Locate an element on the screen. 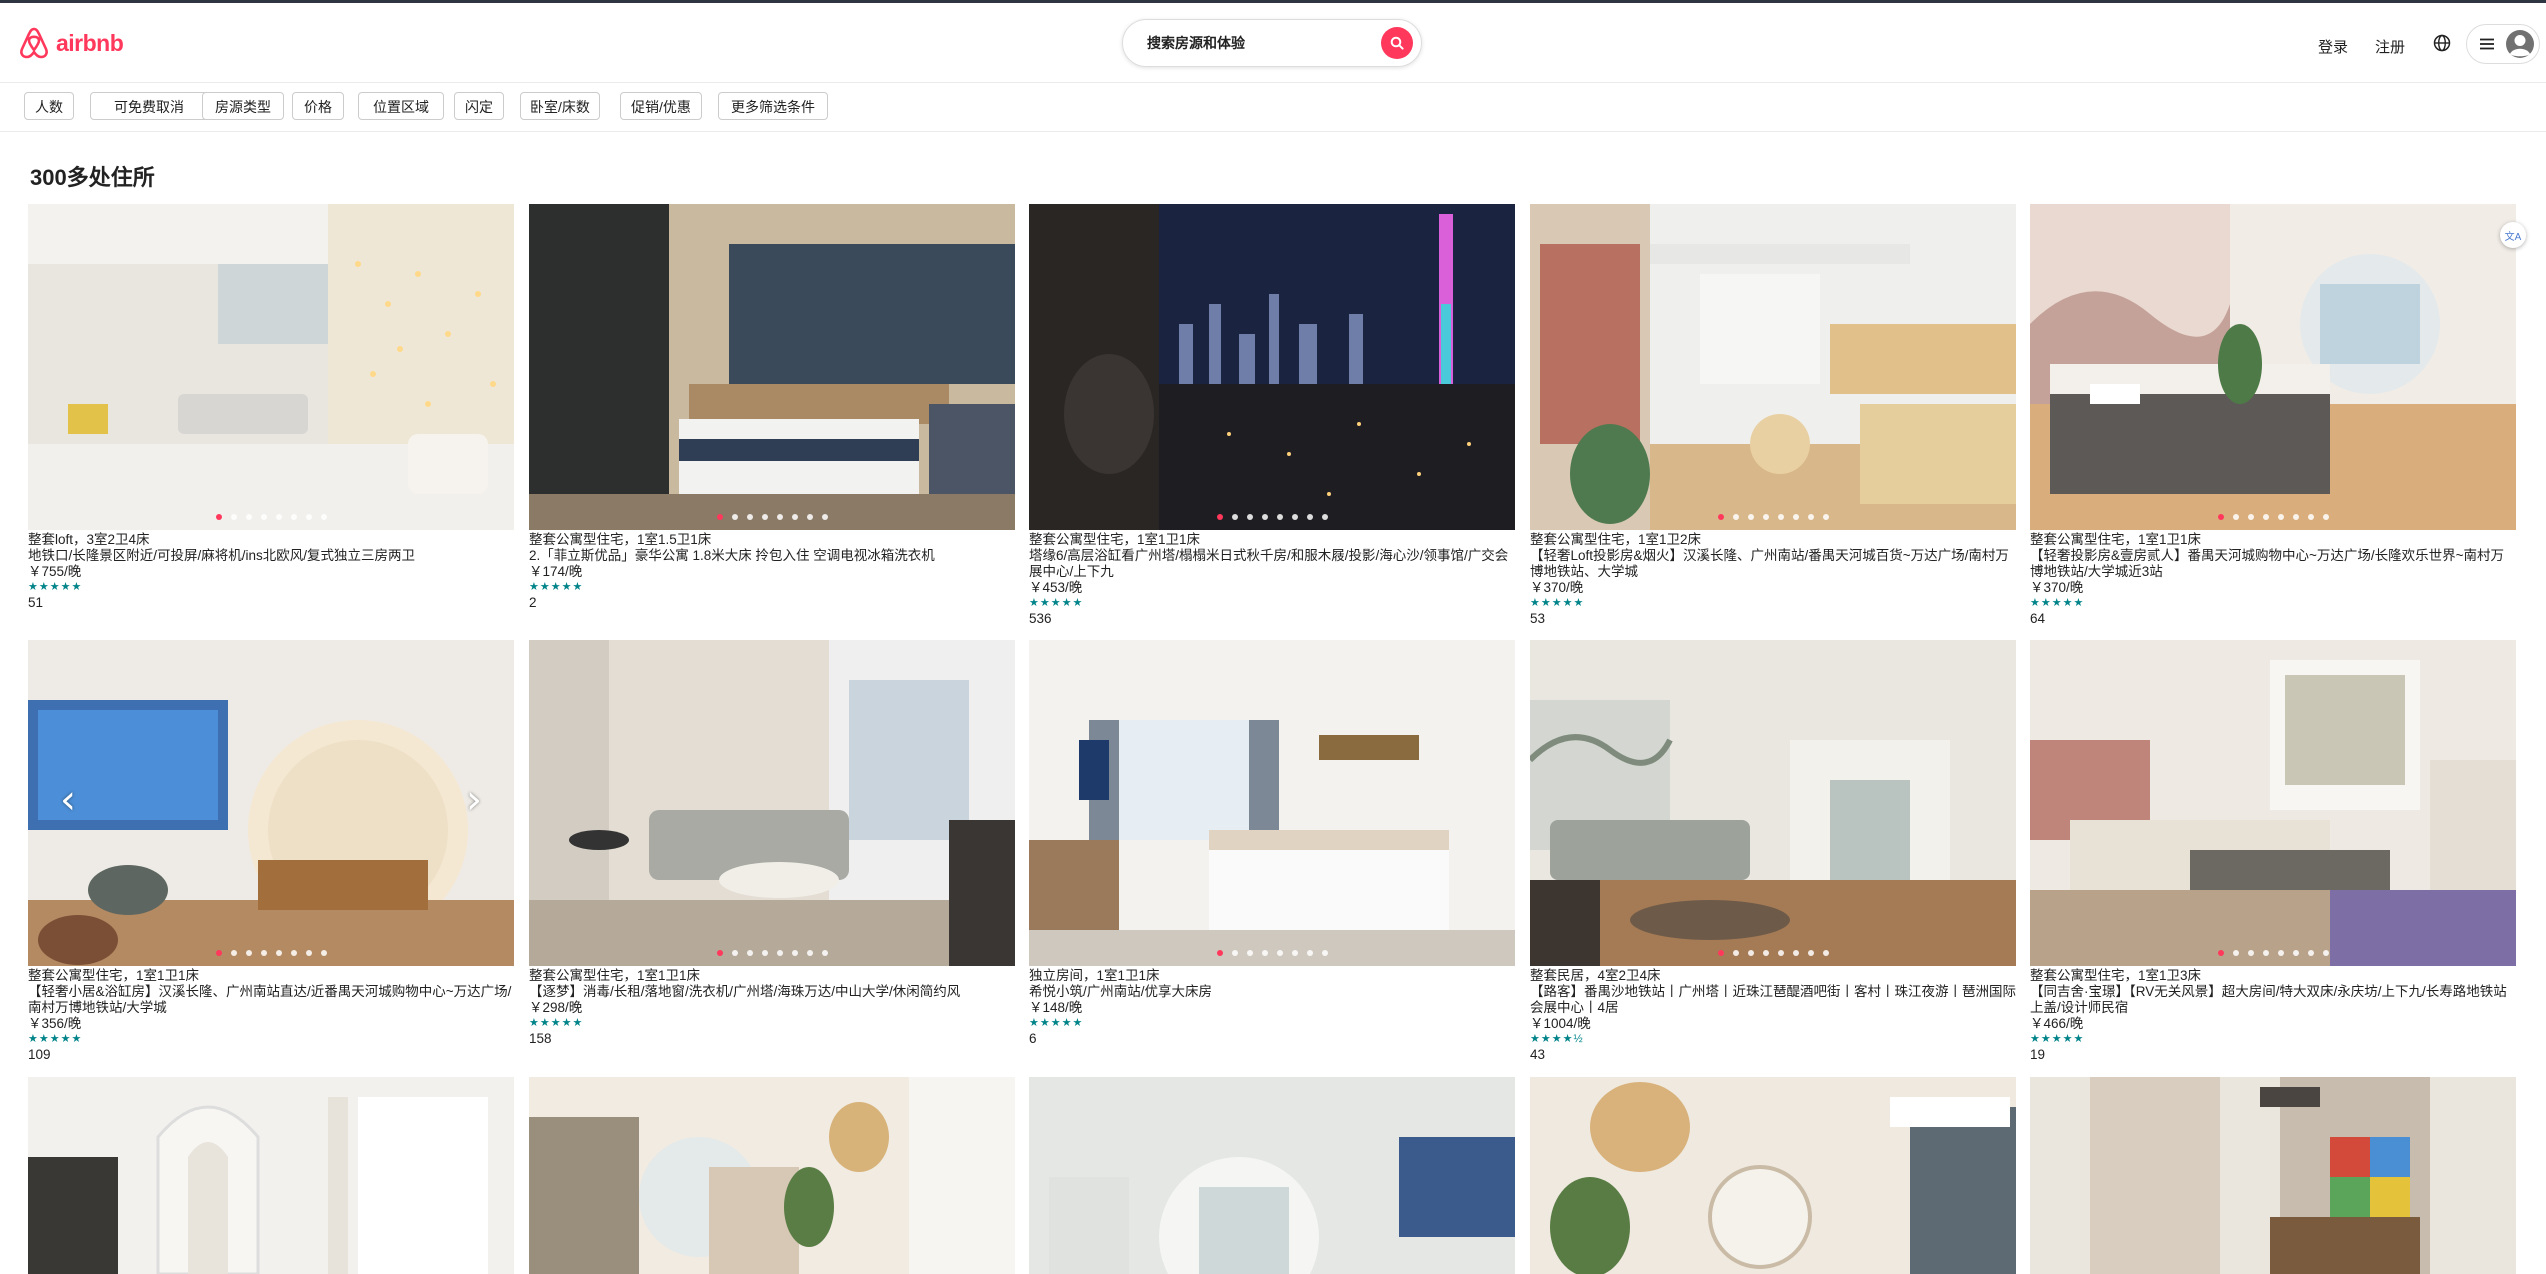  user-menu-button is located at coordinates (2503, 44).